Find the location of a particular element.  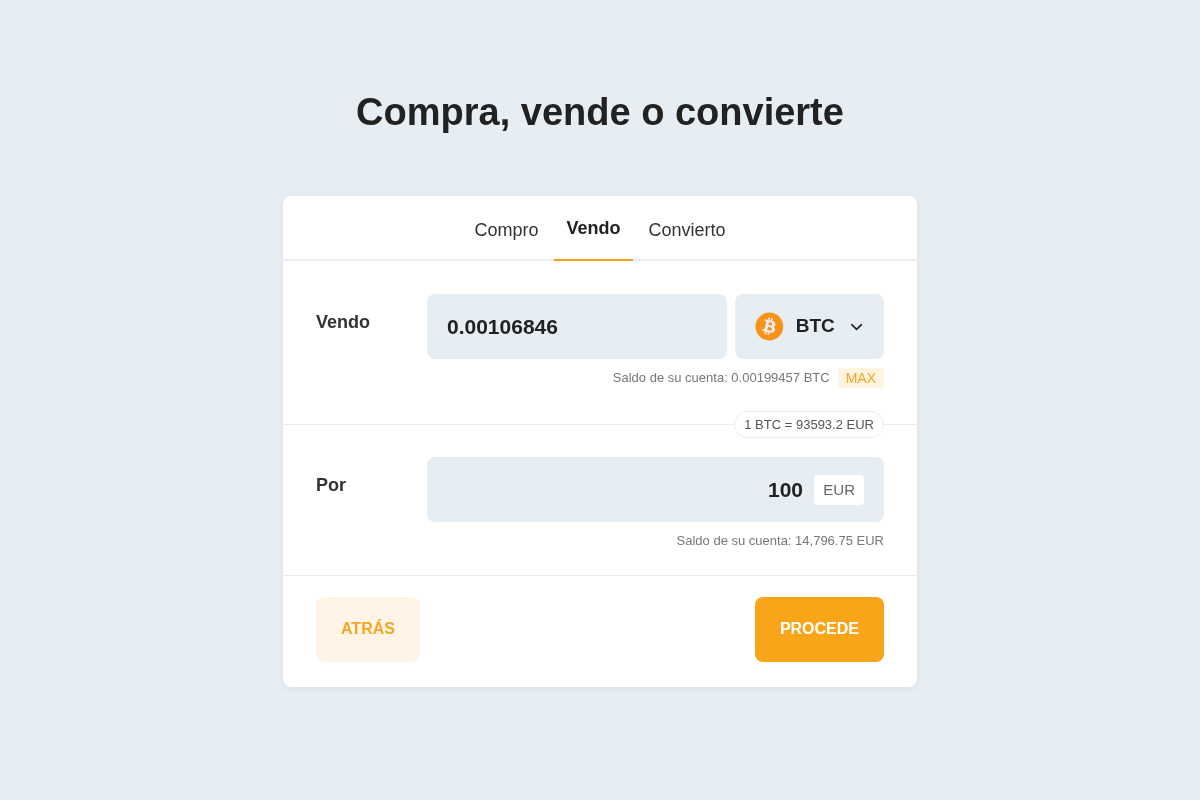

tab: Compro is located at coordinates (506, 227).